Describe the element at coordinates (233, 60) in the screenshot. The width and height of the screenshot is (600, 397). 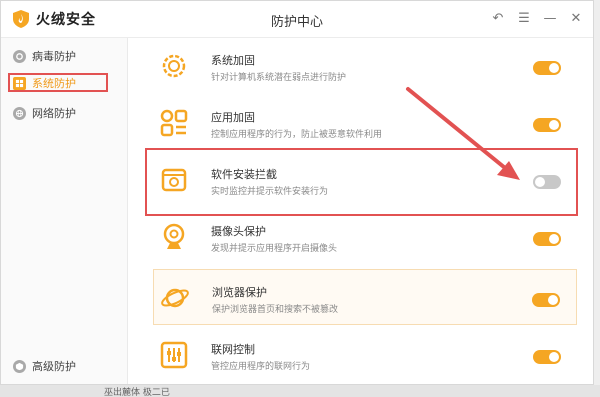
I see `feature-title: 系统加固` at that location.